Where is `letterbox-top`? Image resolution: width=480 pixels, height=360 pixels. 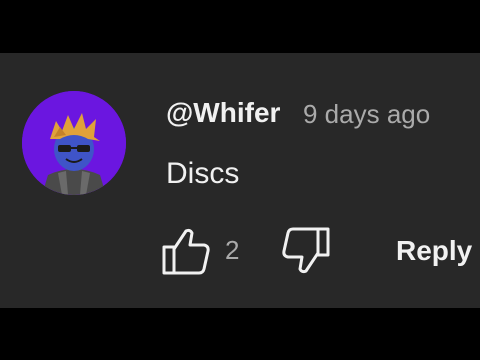
letterbox-top is located at coordinates (240, 26).